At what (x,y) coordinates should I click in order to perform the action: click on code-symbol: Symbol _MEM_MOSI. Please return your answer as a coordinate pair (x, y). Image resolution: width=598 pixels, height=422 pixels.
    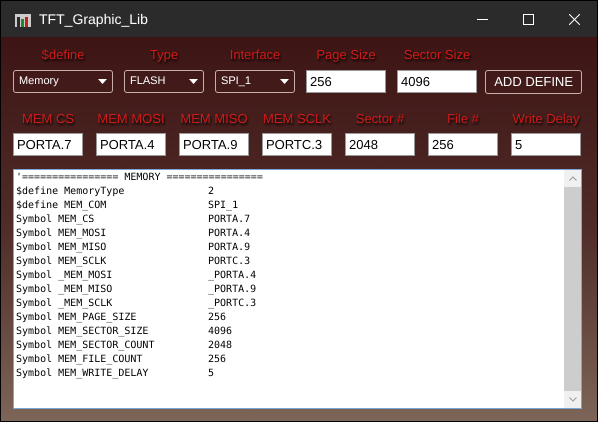
    Looking at the image, I should click on (65, 276).